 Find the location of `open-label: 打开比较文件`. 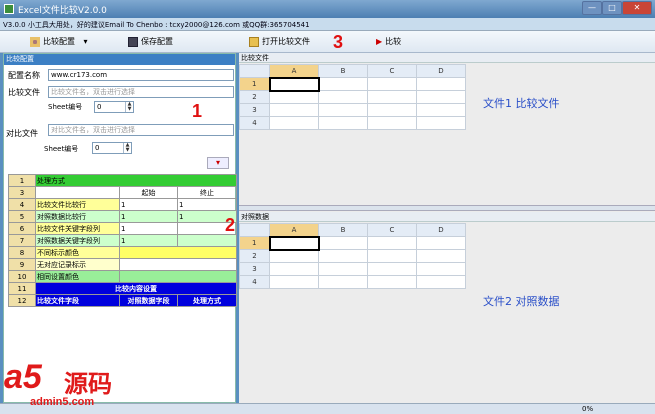

open-label: 打开比较文件 is located at coordinates (286, 41).